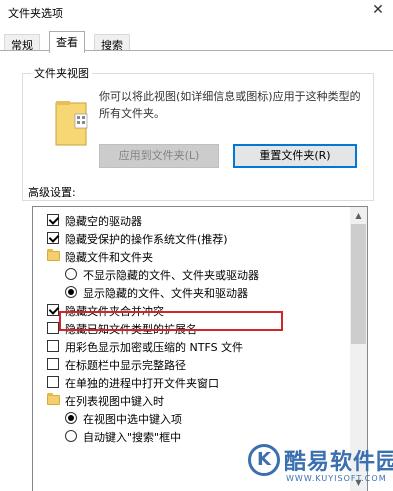 The height and width of the screenshot is (491, 393). Describe the element at coordinates (35, 13) in the screenshot. I see `window-title: 文件夹选项` at that location.